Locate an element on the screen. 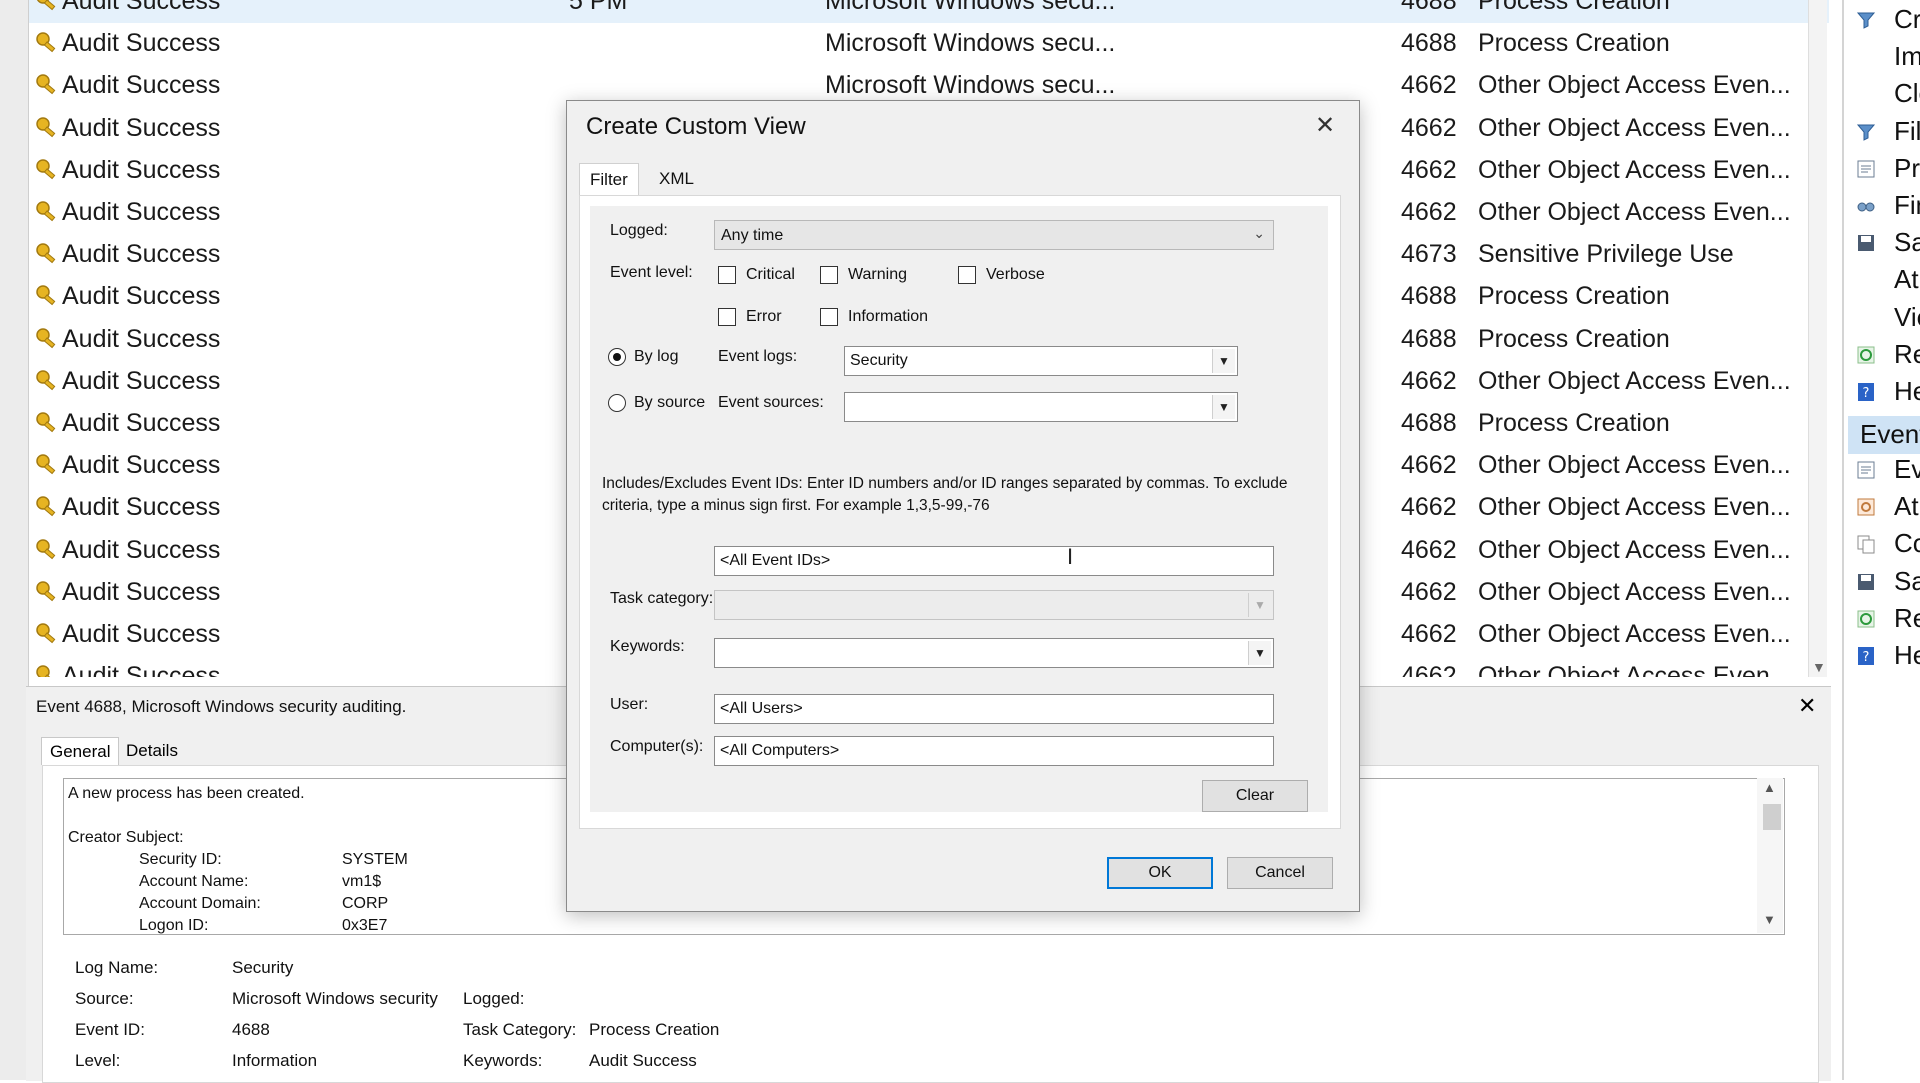 Image resolution: width=1920 pixels, height=1083 pixels. action-label: At is located at coordinates (1906, 506).